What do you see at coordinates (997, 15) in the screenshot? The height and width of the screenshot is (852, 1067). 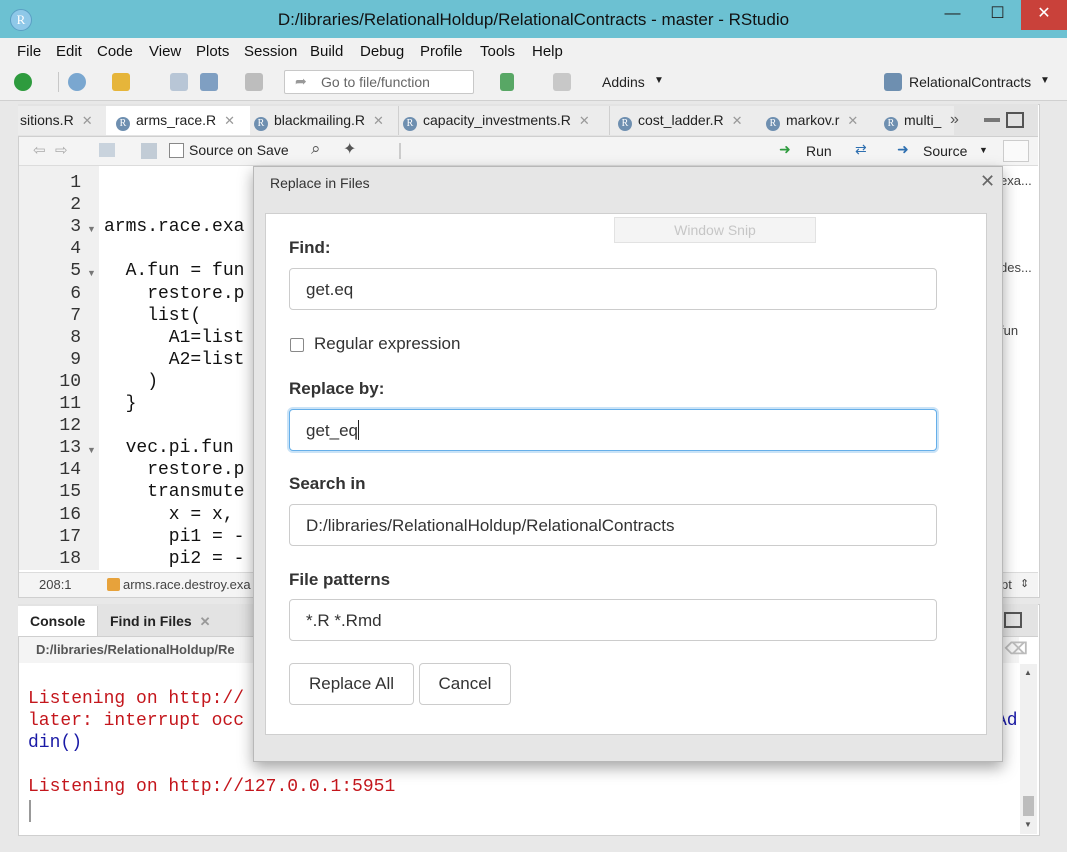 I see `maximize-button: ☐` at bounding box center [997, 15].